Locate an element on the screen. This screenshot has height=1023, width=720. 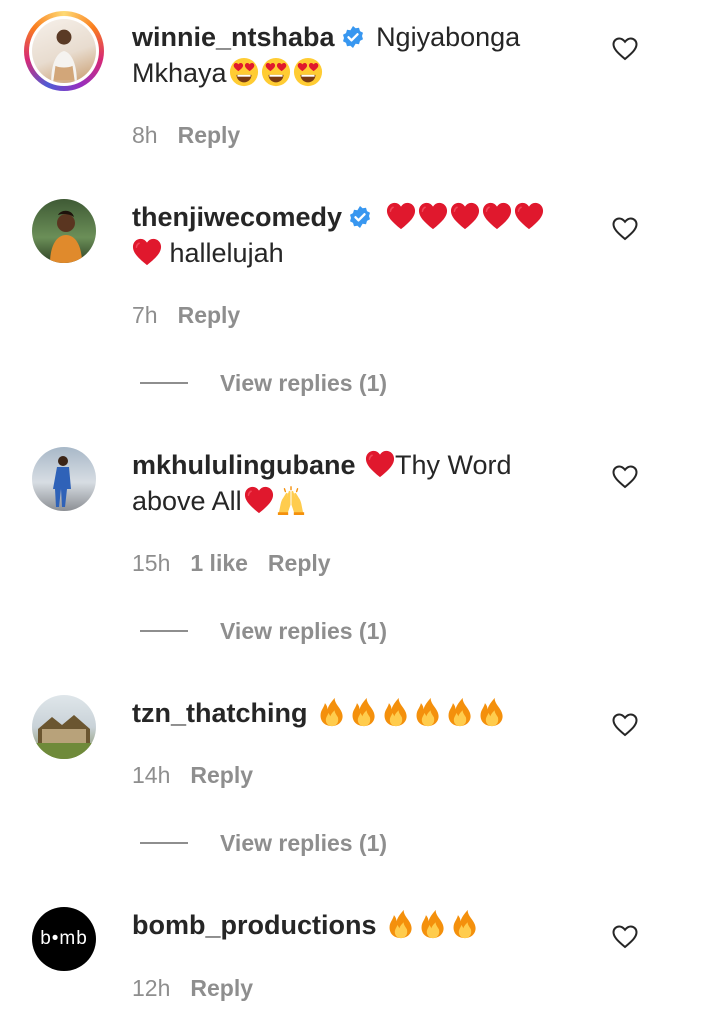
raising-hands-emoji-icon is located at coordinates (291, 500).